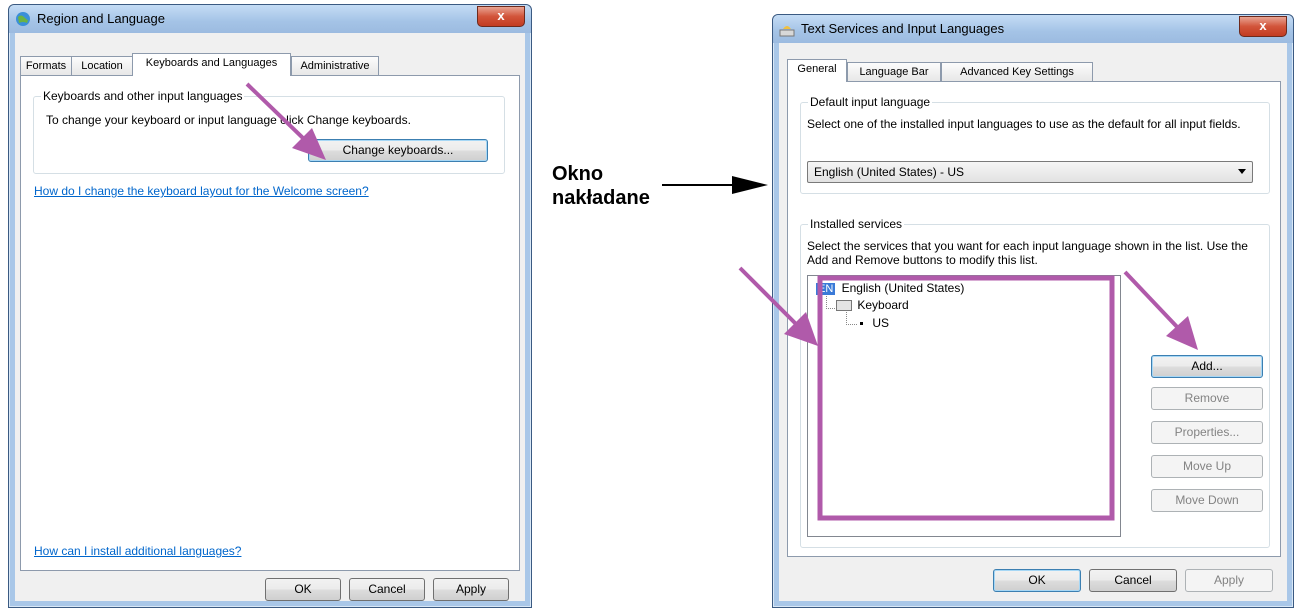 The image size is (1297, 608). I want to click on tab-general: General, so click(817, 70).